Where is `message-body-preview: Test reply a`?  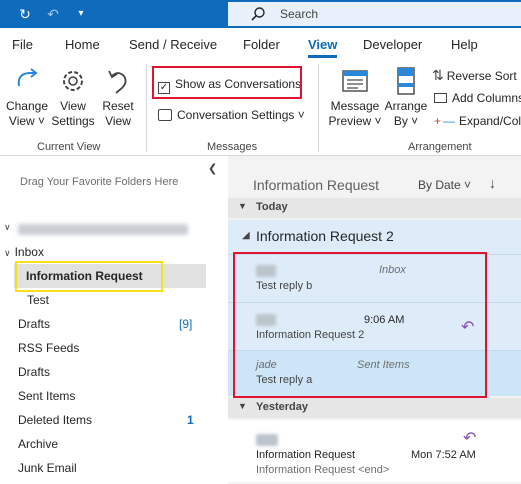
message-body-preview: Test reply a is located at coordinates (284, 380).